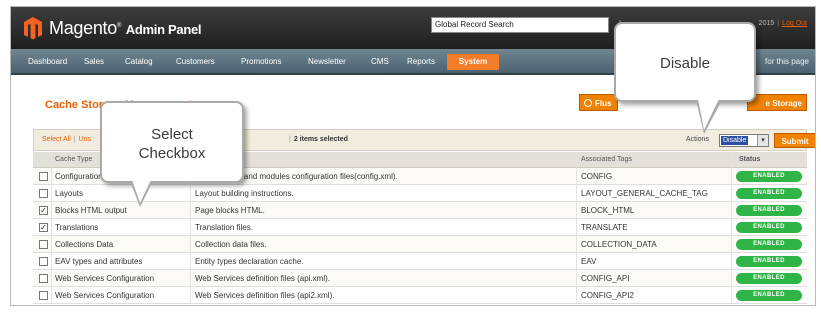 The width and height of the screenshot is (821, 314). I want to click on chevron-down-icon: ▾, so click(762, 140).